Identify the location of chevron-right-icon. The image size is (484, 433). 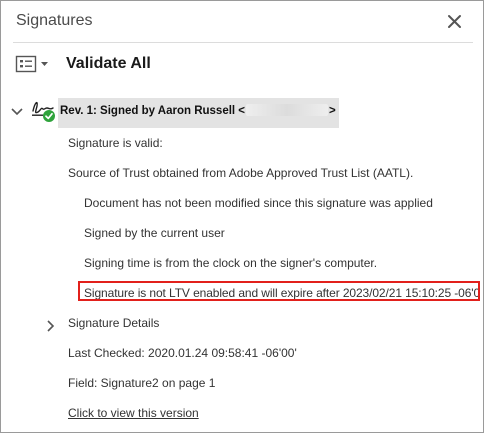
(51, 326).